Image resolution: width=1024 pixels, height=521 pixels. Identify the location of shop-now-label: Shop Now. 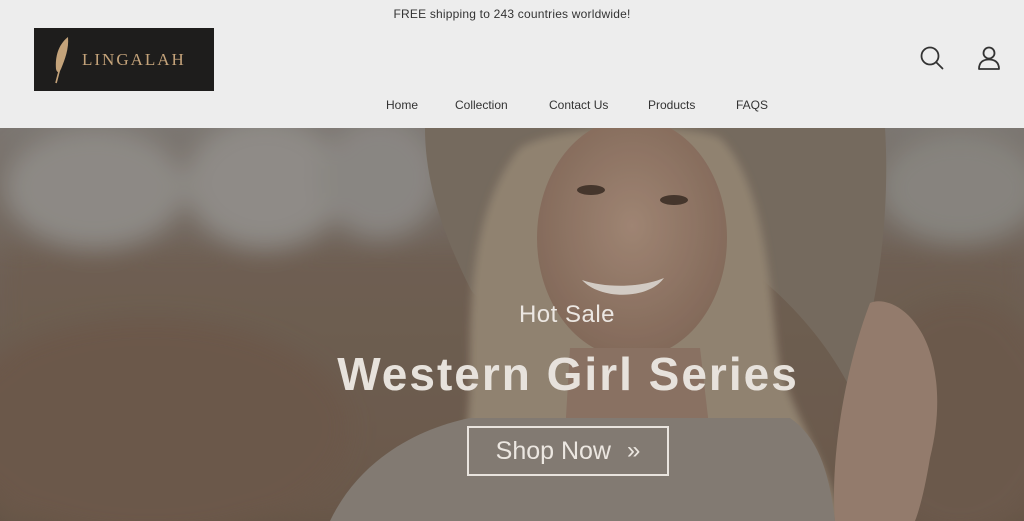
(553, 450).